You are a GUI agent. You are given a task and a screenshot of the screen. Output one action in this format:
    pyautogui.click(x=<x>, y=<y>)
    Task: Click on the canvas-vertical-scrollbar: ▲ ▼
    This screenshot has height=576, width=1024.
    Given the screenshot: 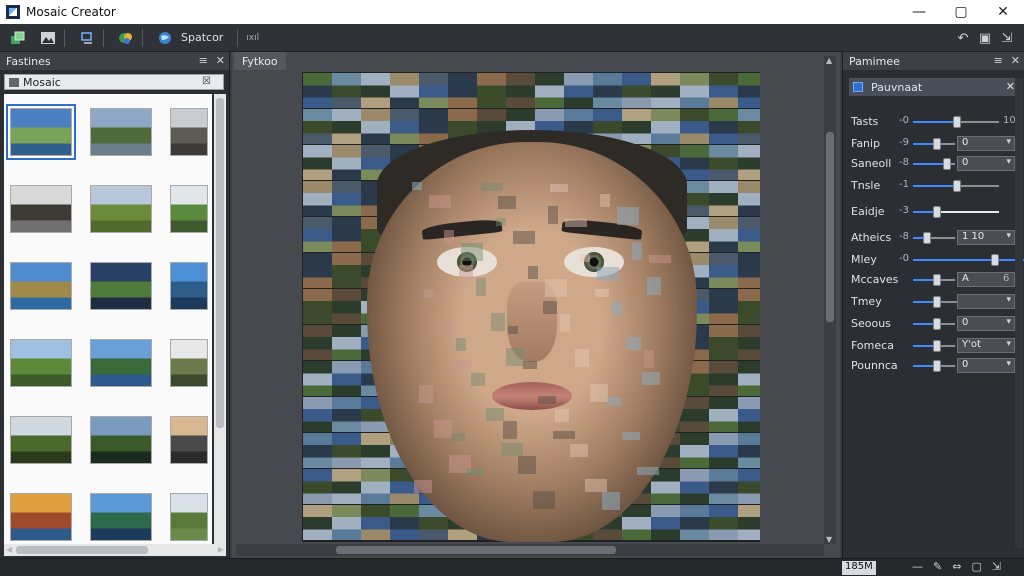 What is the action you would take?
    pyautogui.click(x=830, y=300)
    